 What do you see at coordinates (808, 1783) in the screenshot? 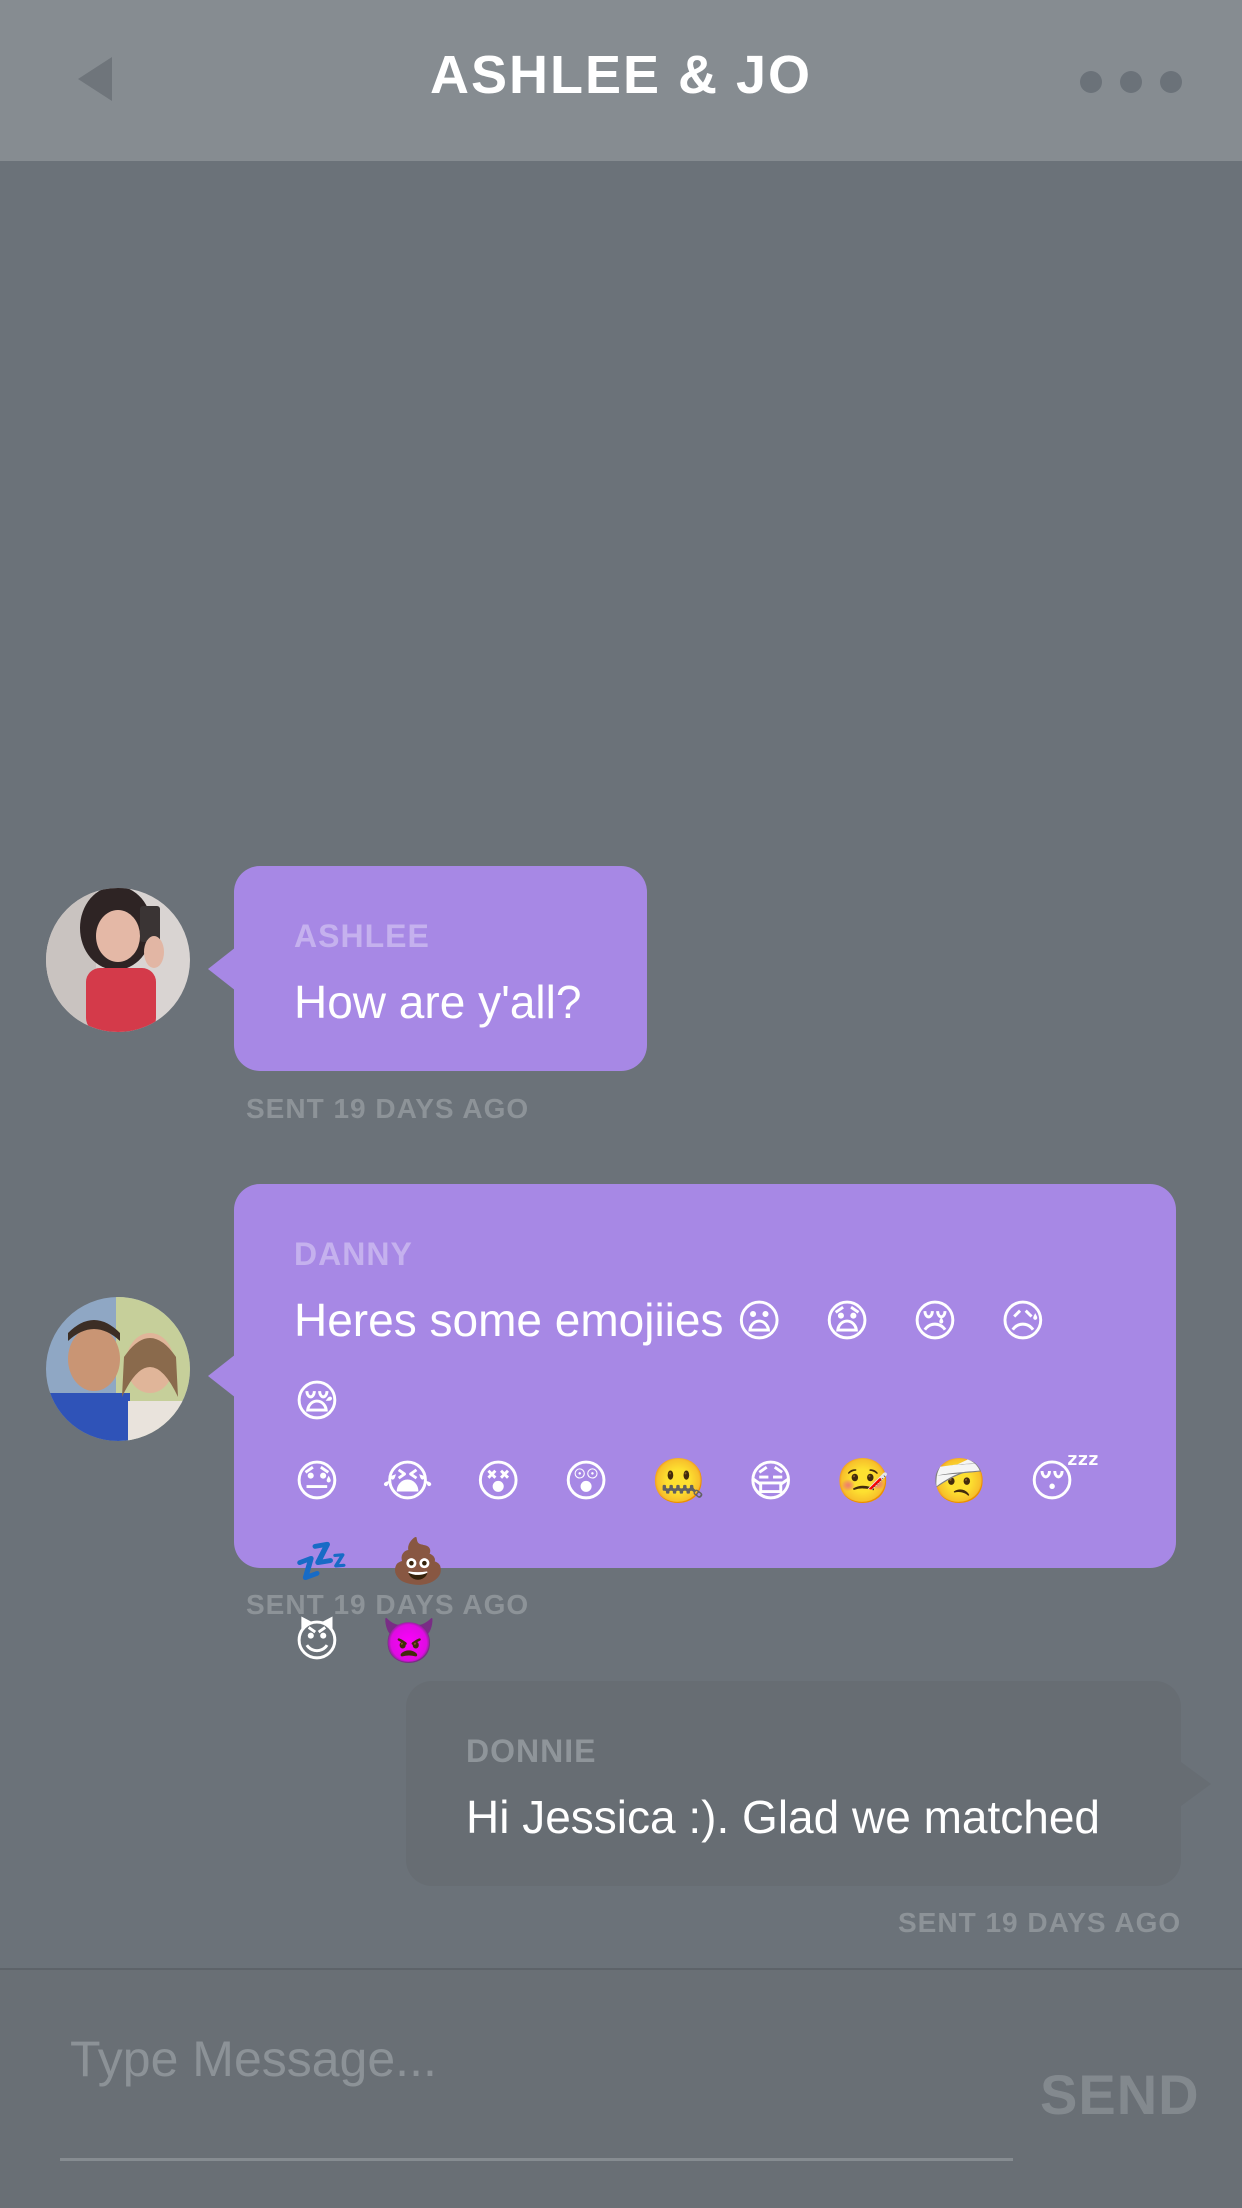
I see `message-bubble: DONNIE Hi Jessica :). Glad we matched` at bounding box center [808, 1783].